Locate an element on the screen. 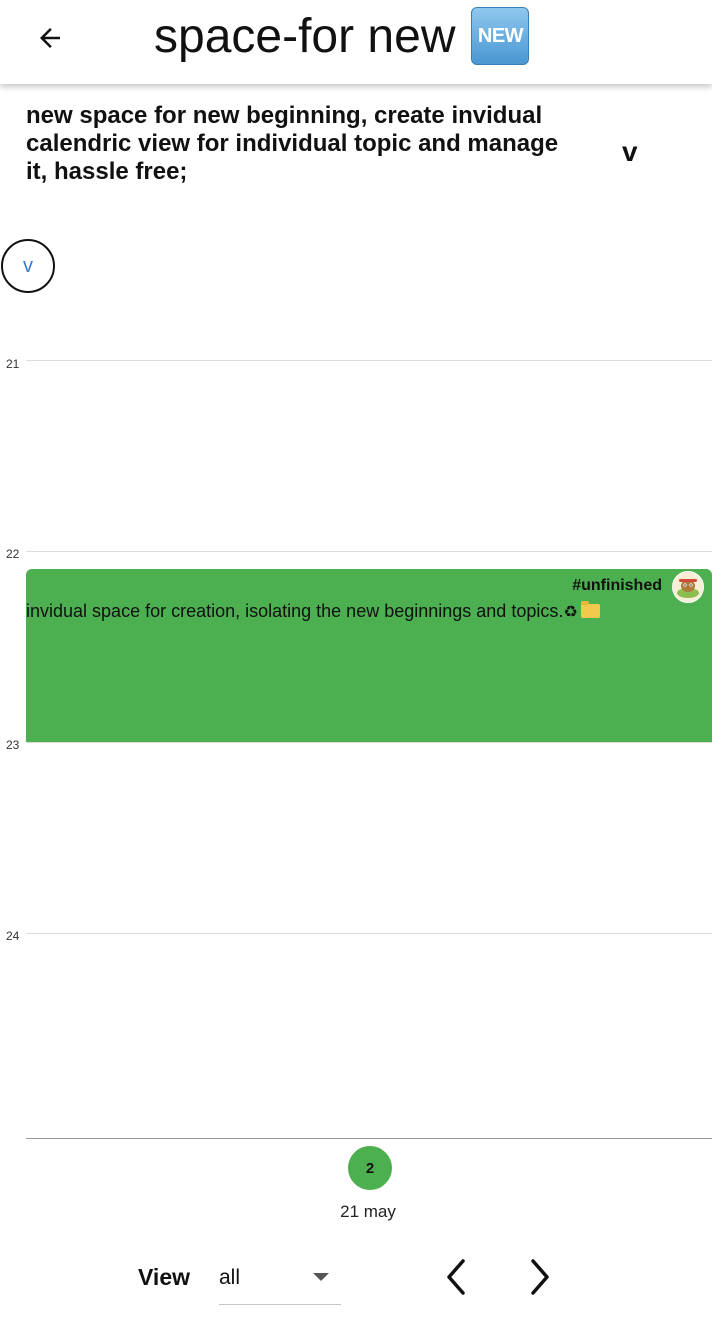 The height and width of the screenshot is (1321, 712). day-date-label: 21 may is located at coordinates (368, 1211).